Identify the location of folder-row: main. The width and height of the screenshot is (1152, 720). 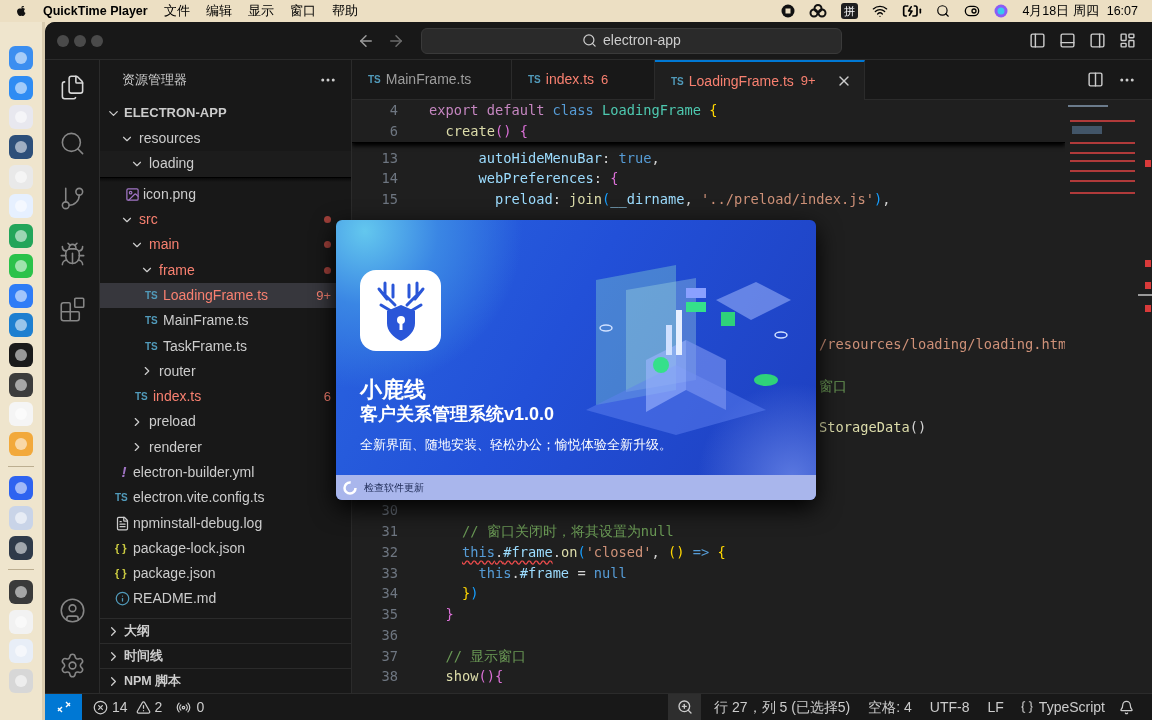
(225, 245).